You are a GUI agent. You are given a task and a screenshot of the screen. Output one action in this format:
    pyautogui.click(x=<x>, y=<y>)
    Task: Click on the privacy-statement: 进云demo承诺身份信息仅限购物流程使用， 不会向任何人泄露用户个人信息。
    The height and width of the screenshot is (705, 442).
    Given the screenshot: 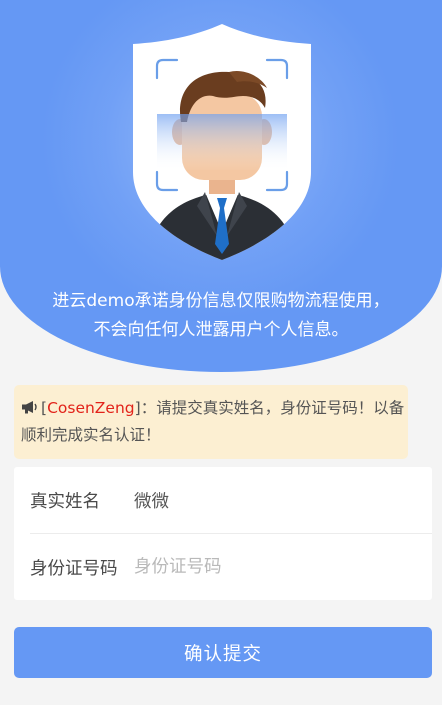 What is the action you would take?
    pyautogui.click(x=221, y=316)
    